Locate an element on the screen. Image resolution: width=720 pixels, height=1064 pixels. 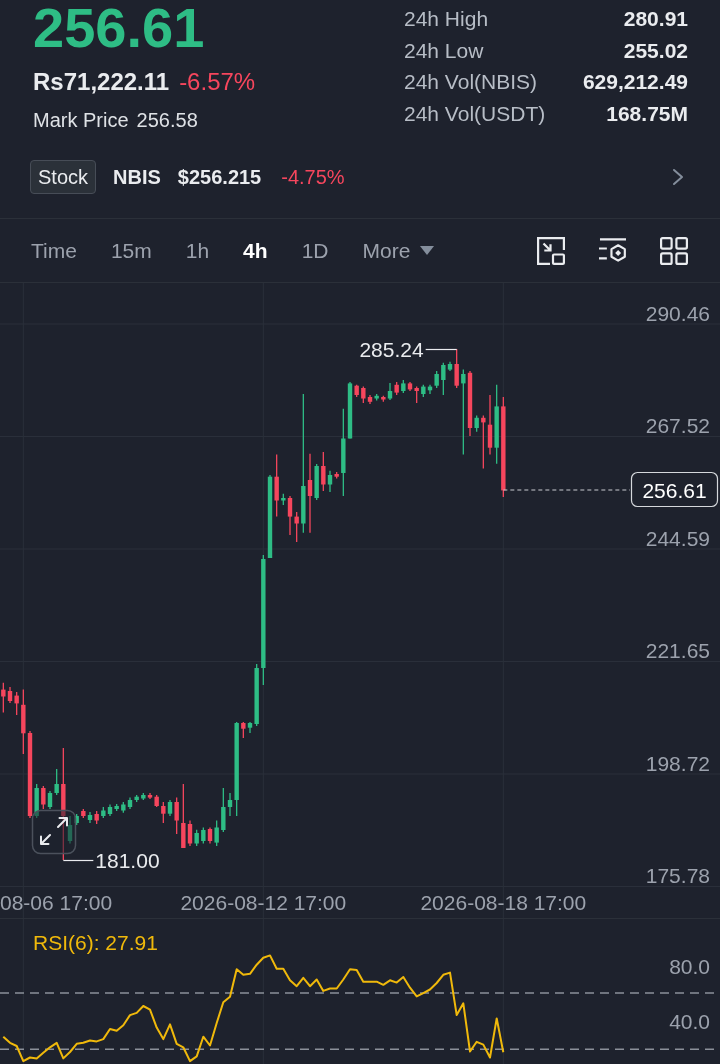
stat-label: 24h High is located at coordinates (447, 19).